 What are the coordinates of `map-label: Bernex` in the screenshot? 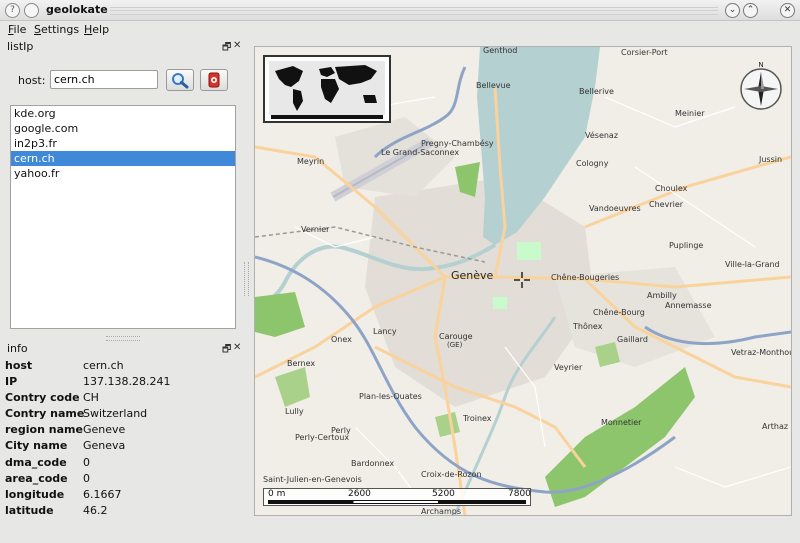 It's located at (301, 363).